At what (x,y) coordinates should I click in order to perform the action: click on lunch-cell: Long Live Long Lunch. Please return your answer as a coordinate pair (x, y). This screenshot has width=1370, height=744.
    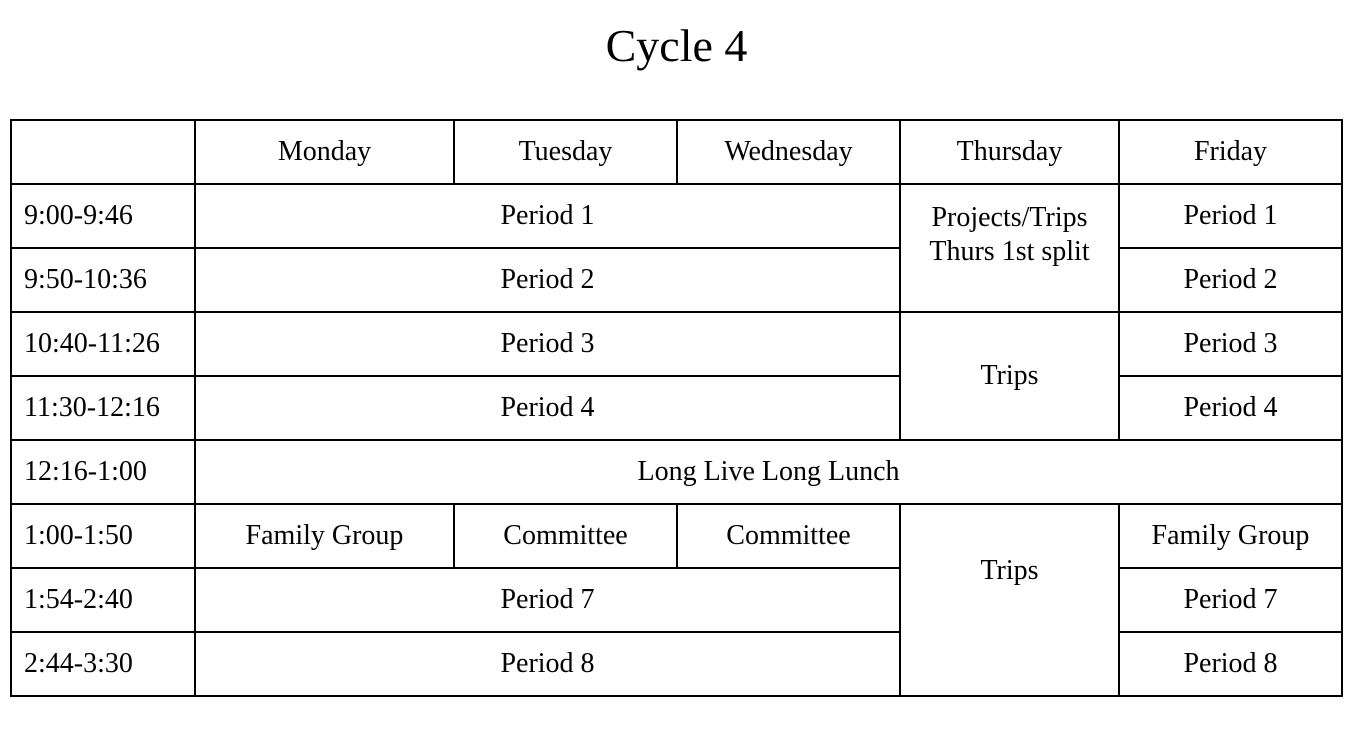
    Looking at the image, I should click on (768, 472).